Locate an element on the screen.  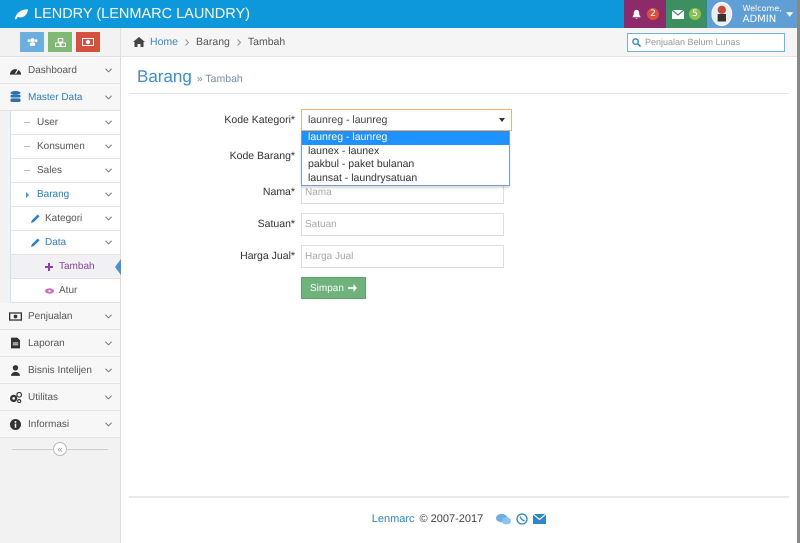
dropdown-arrow-icon is located at coordinates (502, 120).